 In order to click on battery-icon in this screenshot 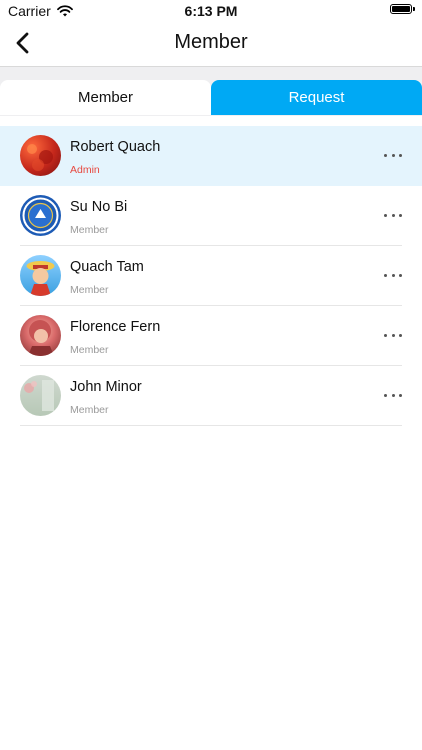, I will do `click(402, 9)`.